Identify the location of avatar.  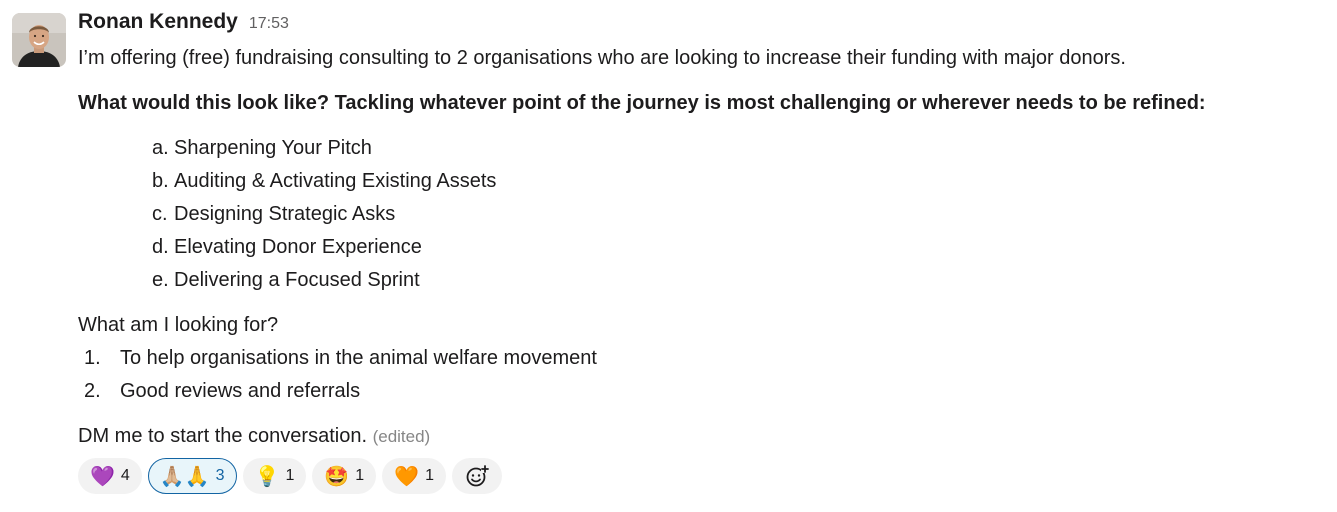
(39, 40).